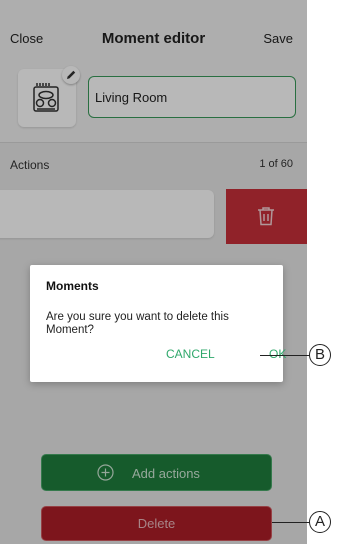 This screenshot has width=339, height=544. What do you see at coordinates (72, 286) in the screenshot?
I see `dialog-title: Moments` at bounding box center [72, 286].